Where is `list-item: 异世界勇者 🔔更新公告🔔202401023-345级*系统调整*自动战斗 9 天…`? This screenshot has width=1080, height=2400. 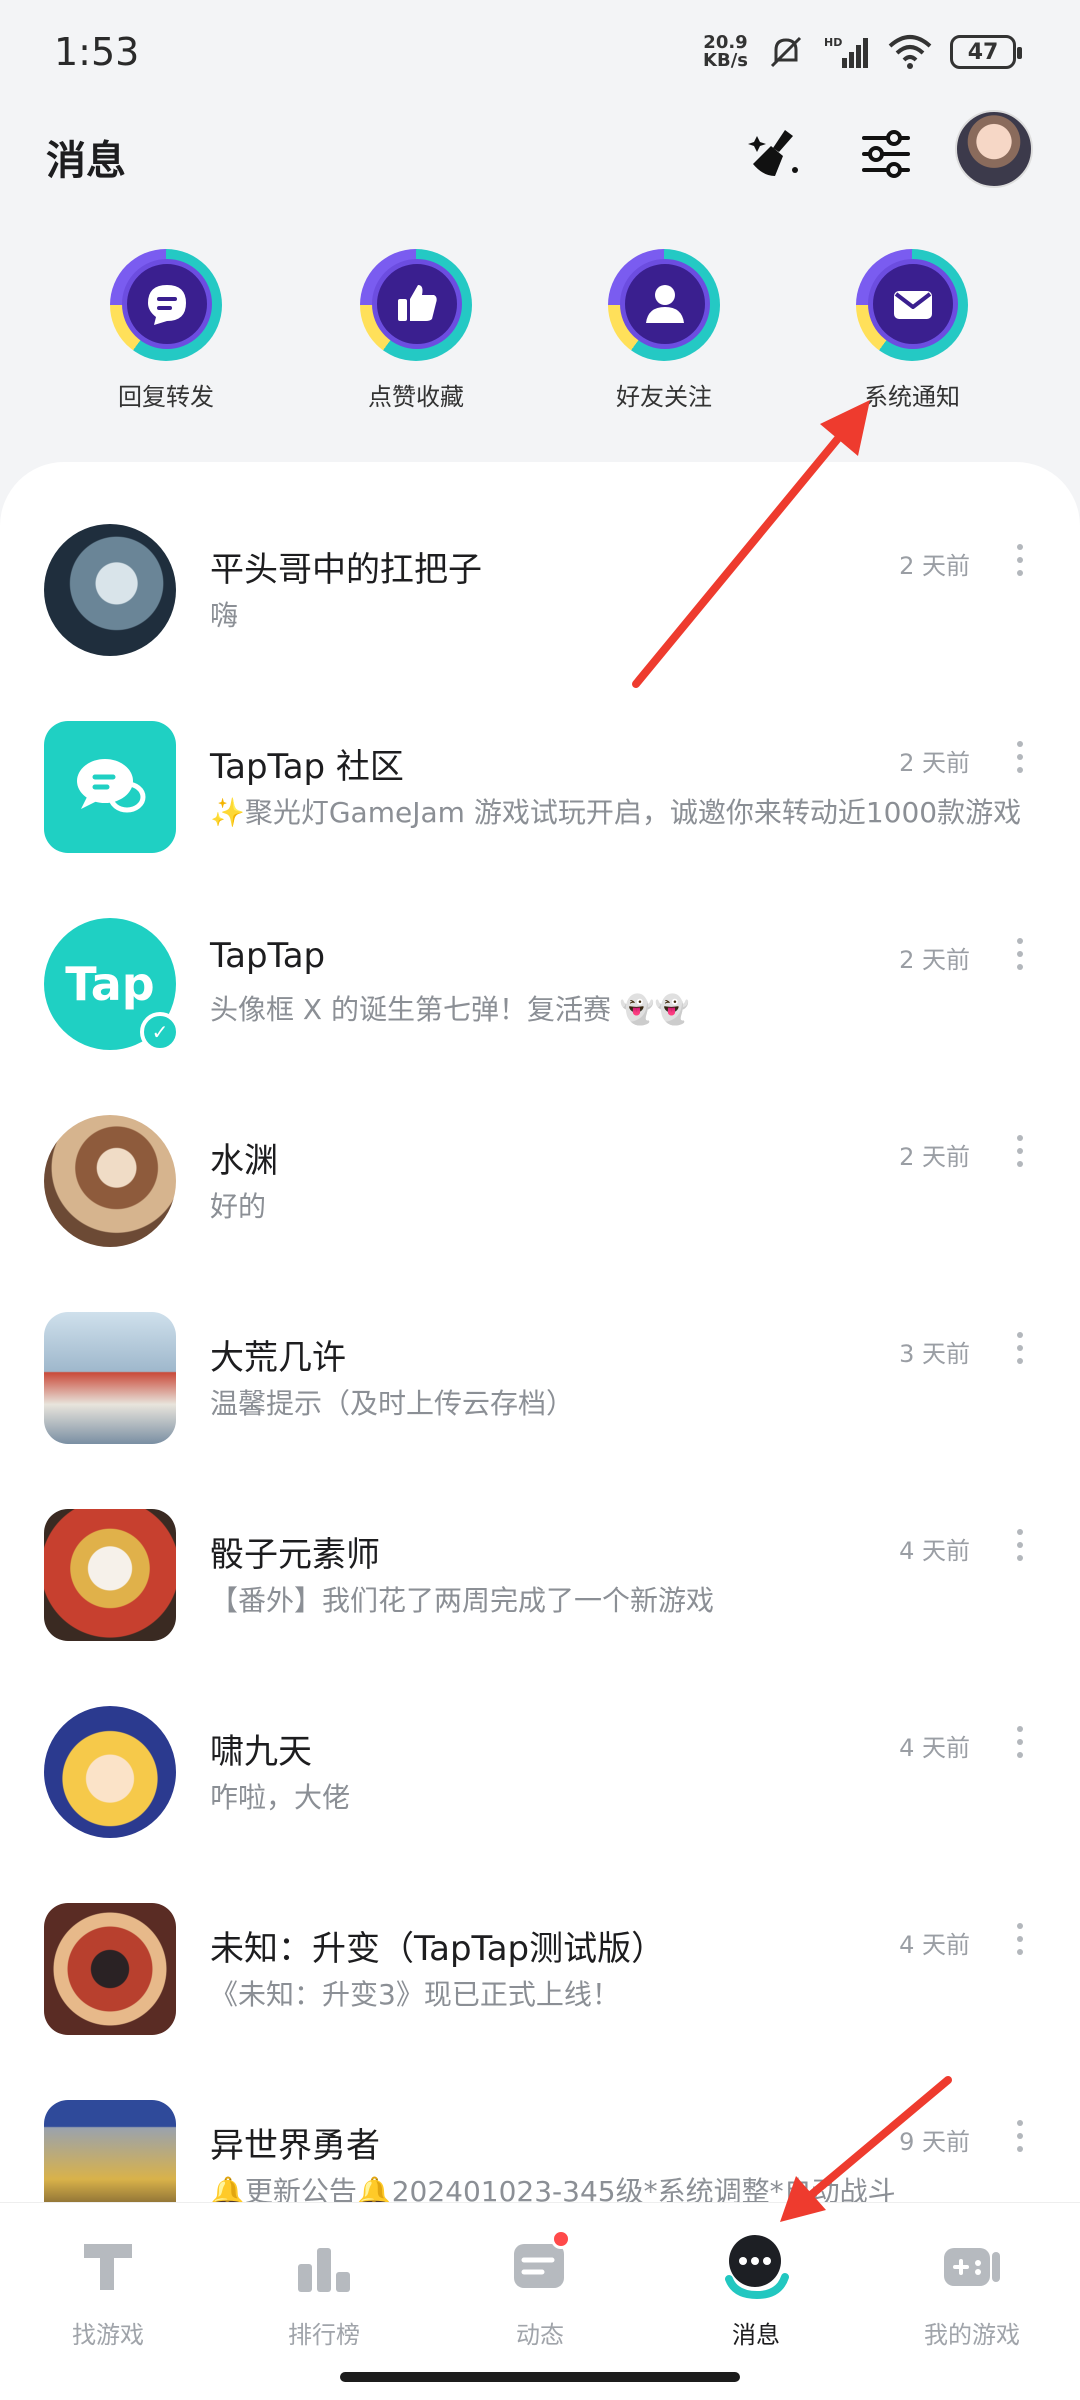
list-item: 异世界勇者 🔔更新公告🔔202401023-345级*系统调整*自动战斗 9 天… is located at coordinates (540, 2129).